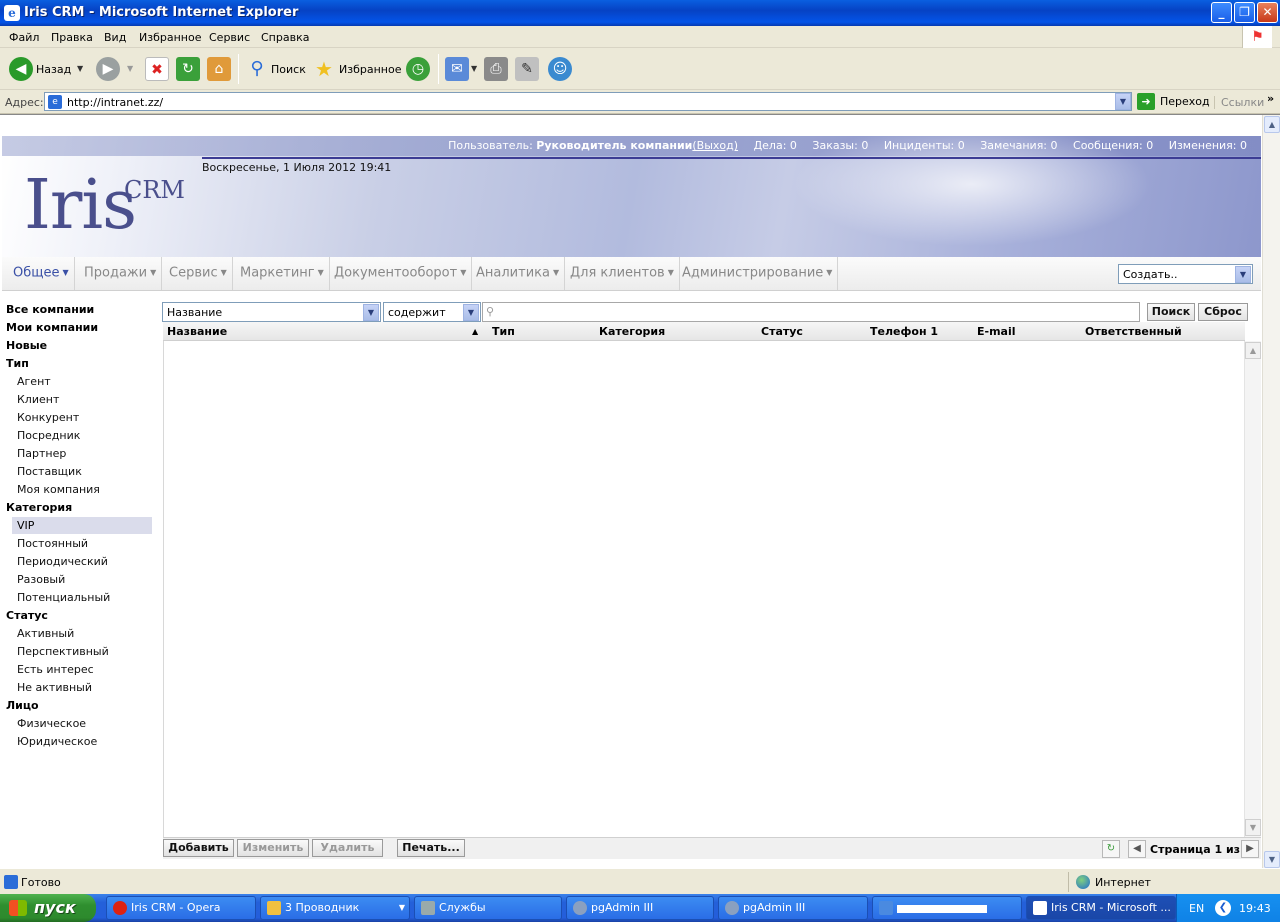 The width and height of the screenshot is (1280, 922). What do you see at coordinates (335, 908) in the screenshot?
I see `task-explorer: 3 Проводник ▼` at bounding box center [335, 908].